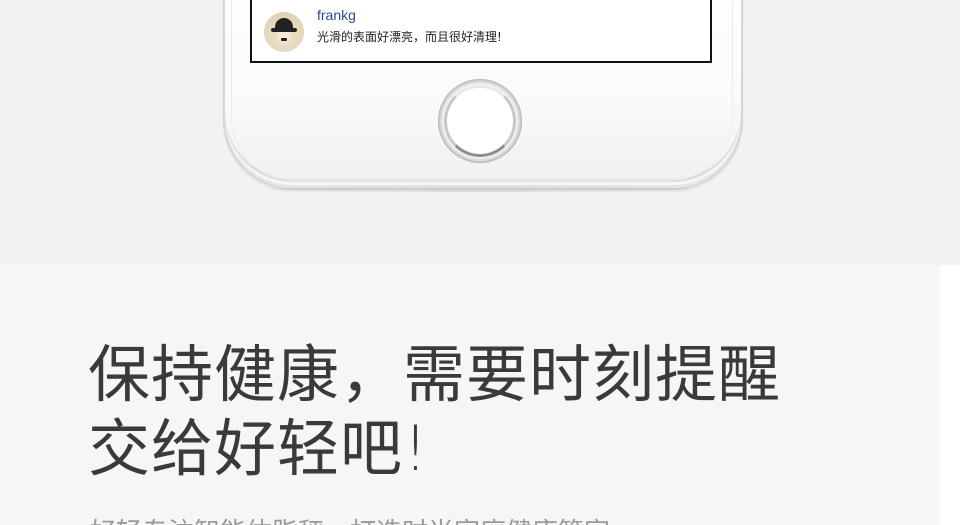 This screenshot has width=960, height=525. Describe the element at coordinates (435, 374) in the screenshot. I see `headline-line-1: 保持健康，需要时刻提醒` at that location.